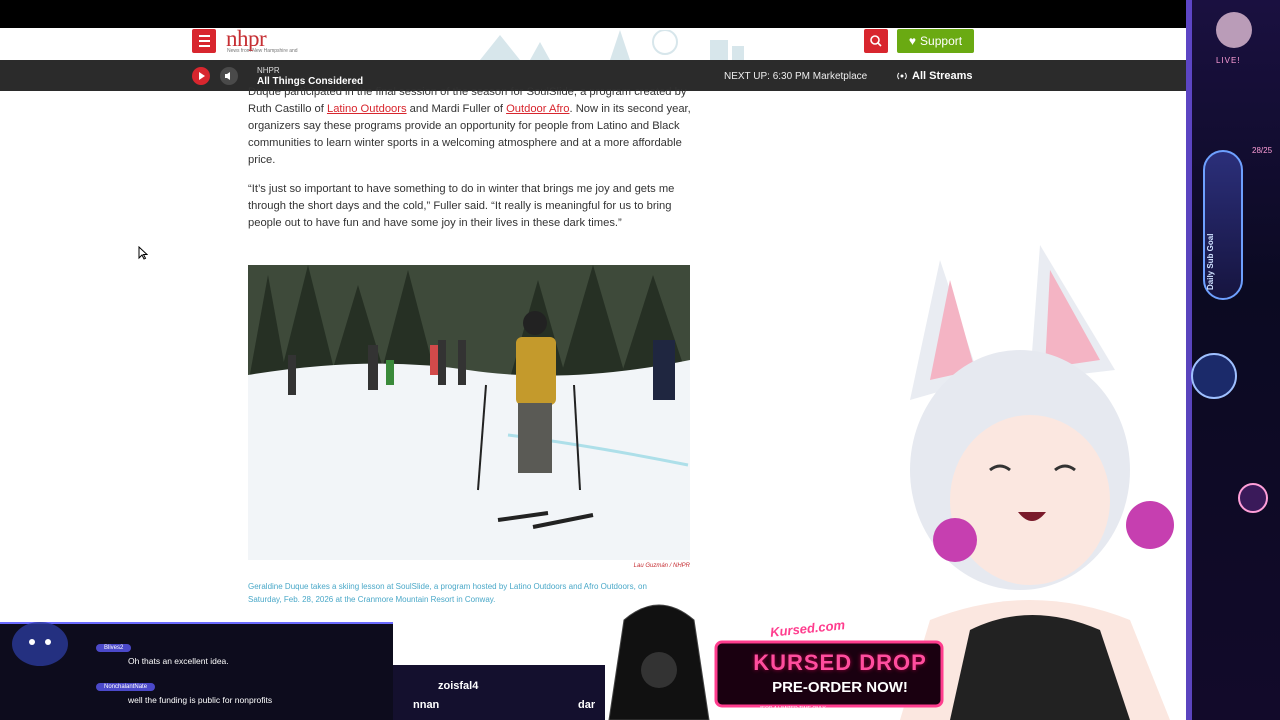 Image resolution: width=1280 pixels, height=720 pixels. Describe the element at coordinates (612, 45) in the screenshot. I see `skyline-decoration` at that location.